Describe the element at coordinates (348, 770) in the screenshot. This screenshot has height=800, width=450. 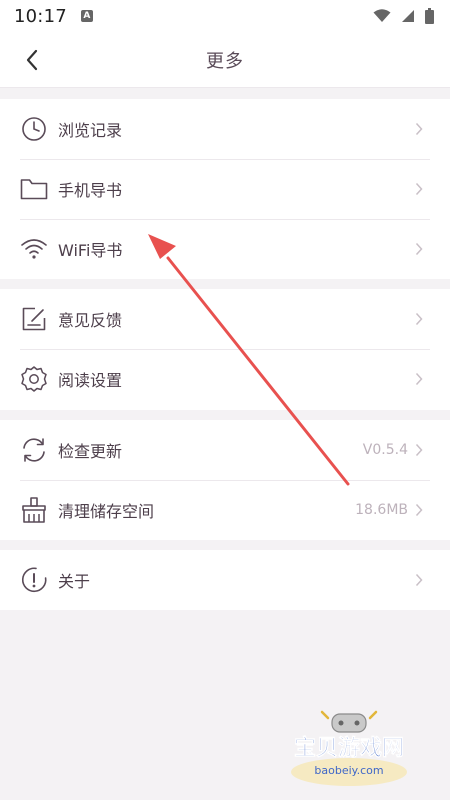
I see `watermark-url: baobeiy.com` at that location.